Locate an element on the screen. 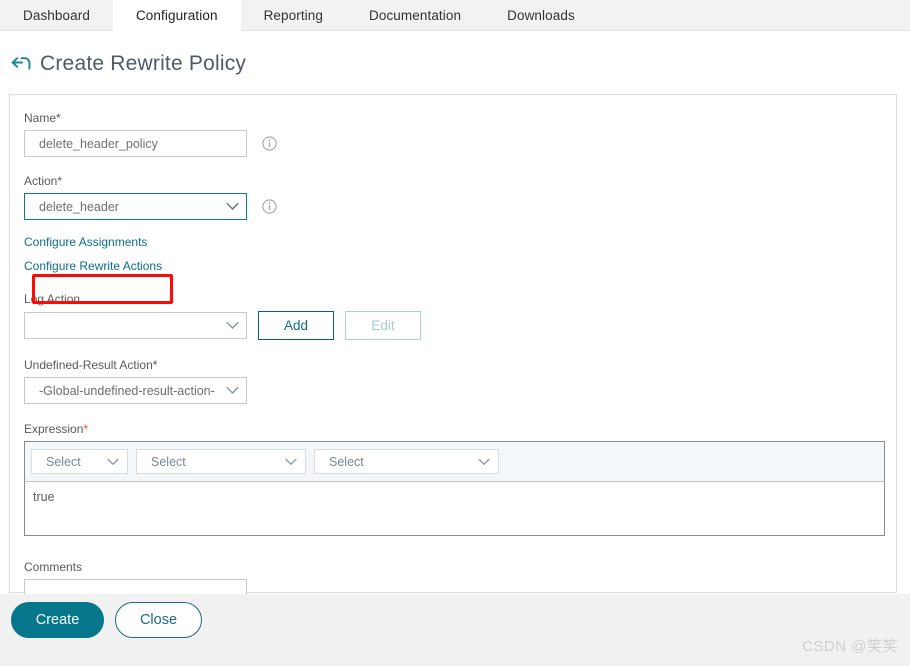  expression-select-1: Select is located at coordinates (79, 461).